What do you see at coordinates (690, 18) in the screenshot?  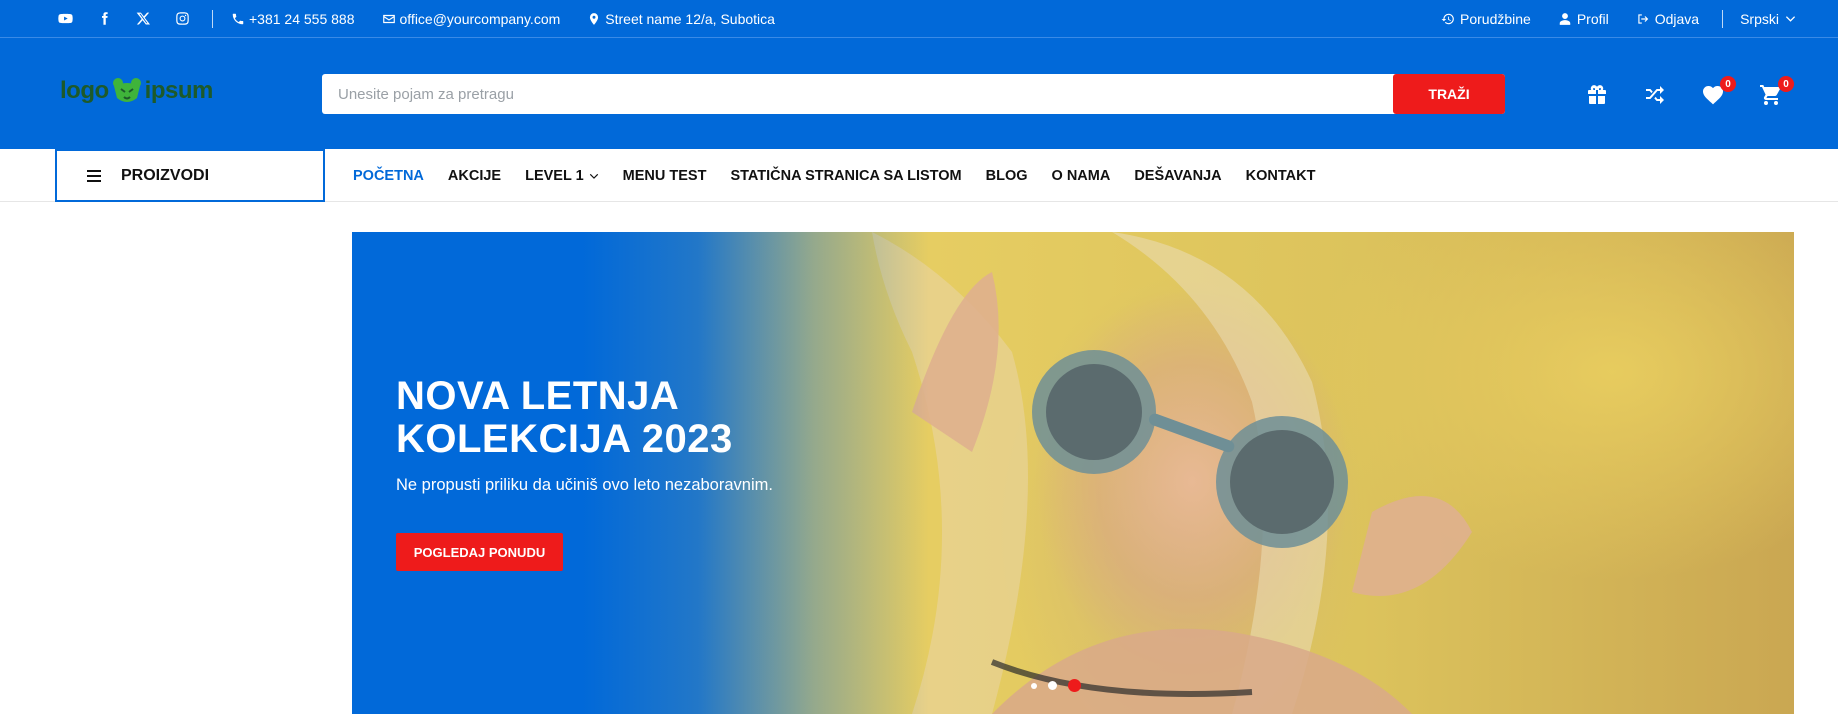 I see `address-text: Street name 12/a, Subotica` at bounding box center [690, 18].